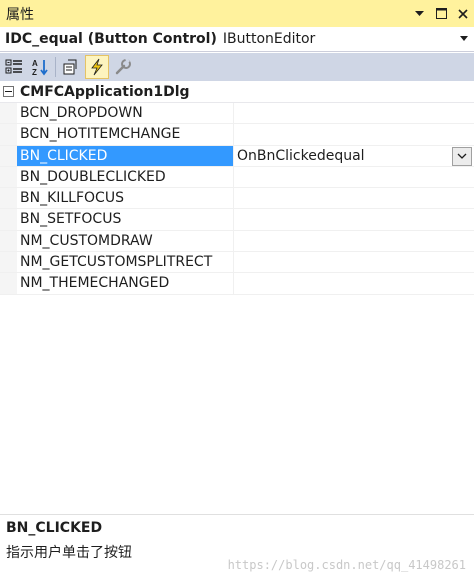 The image size is (474, 582). What do you see at coordinates (125, 134) in the screenshot?
I see `event-name: BCN_HOTITEMCHANGE` at bounding box center [125, 134].